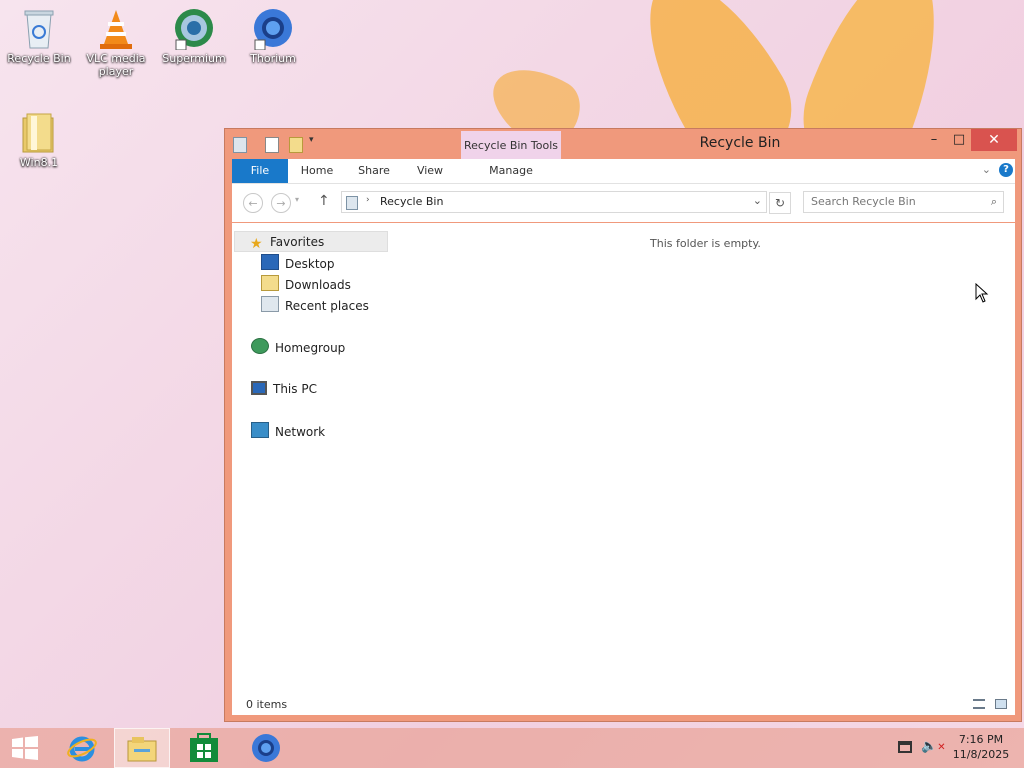 This screenshot has width=1024, height=768. What do you see at coordinates (296, 145) in the screenshot?
I see `new-folder-icon` at bounding box center [296, 145].